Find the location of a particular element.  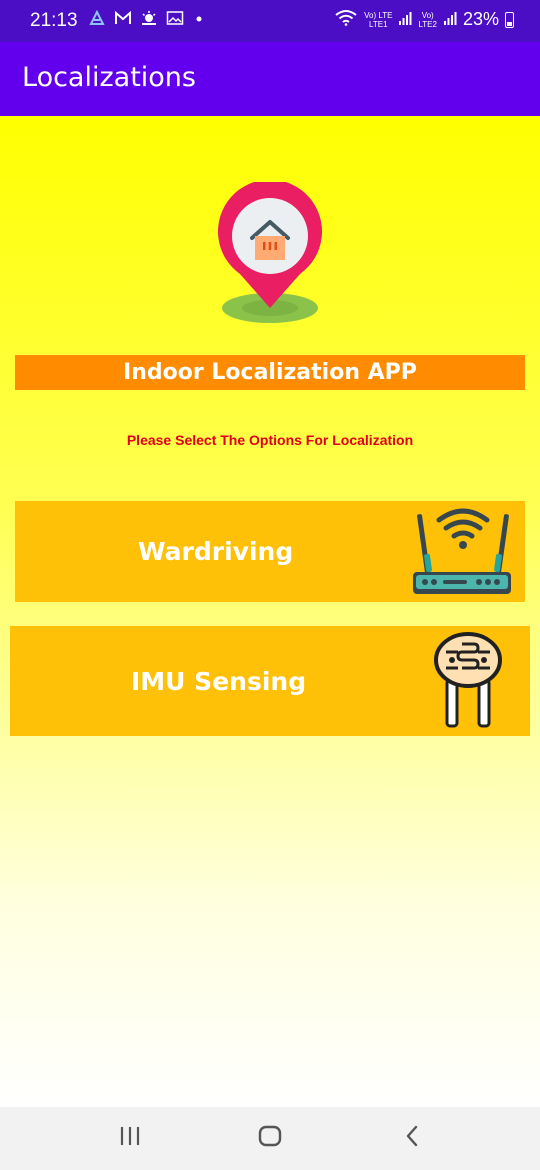

network-vo-label: Vo) is located at coordinates (427, 15).